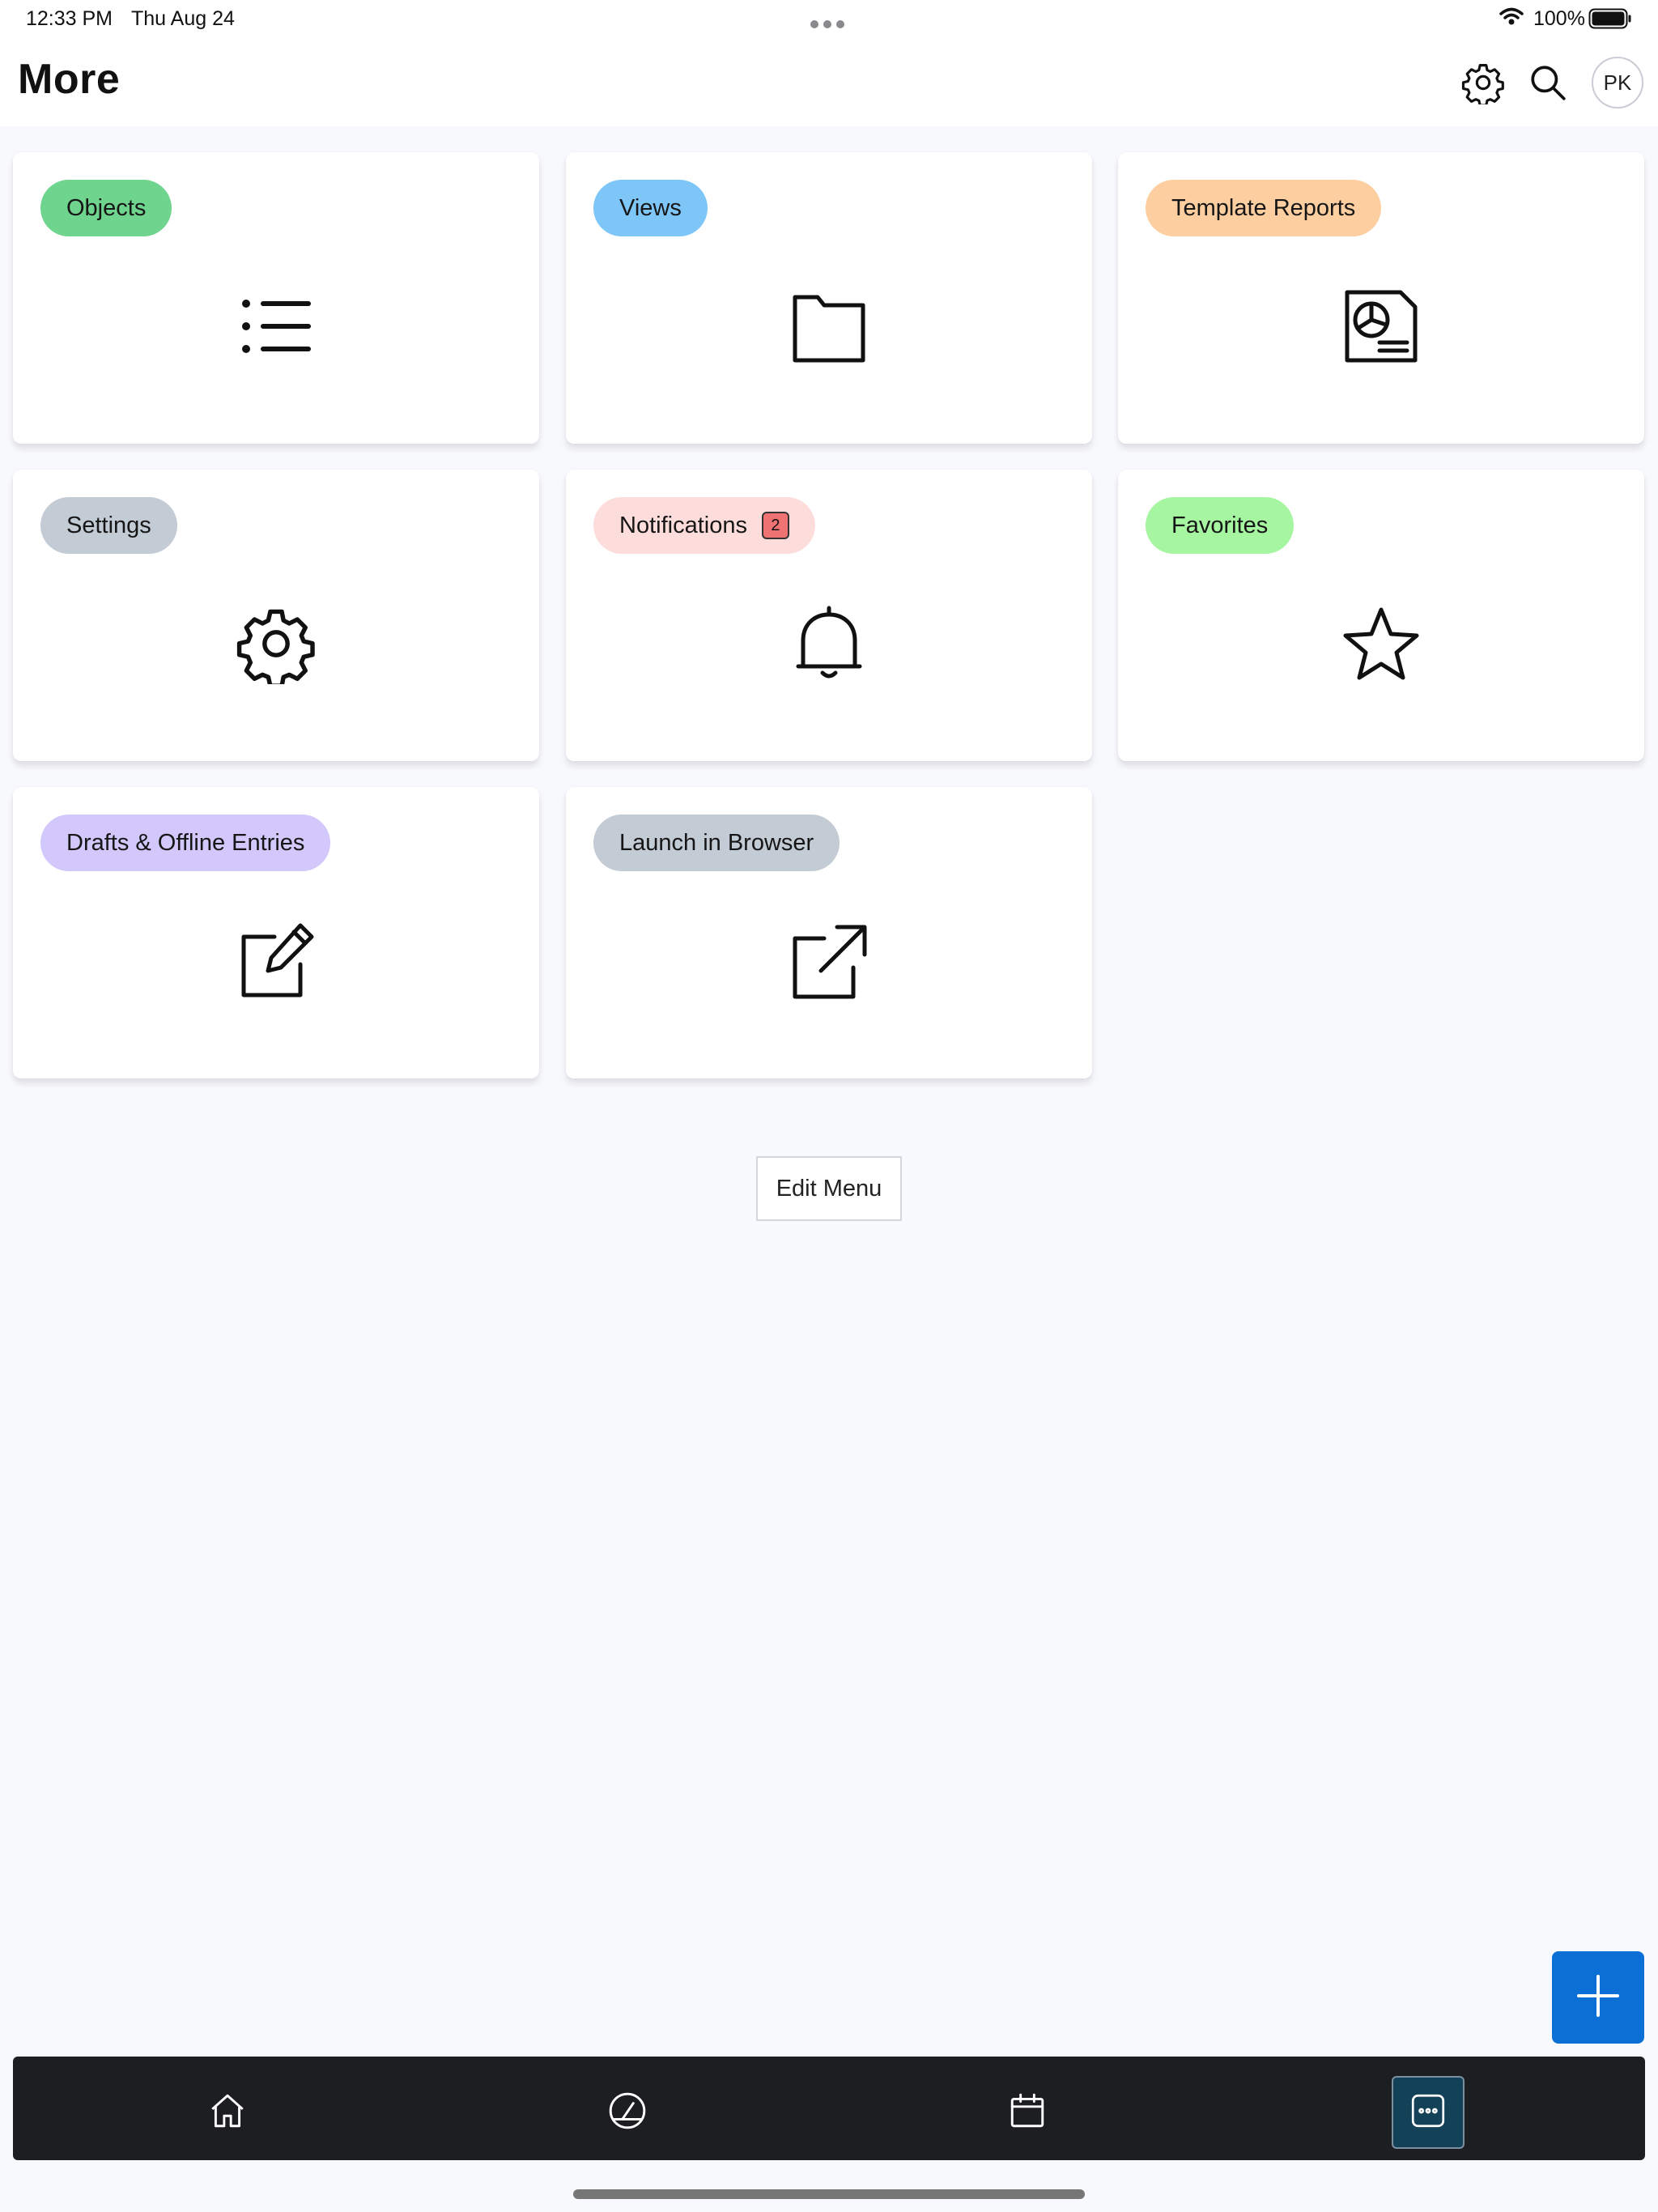 Image resolution: width=1658 pixels, height=2212 pixels. I want to click on battery-full-icon, so click(1610, 22).